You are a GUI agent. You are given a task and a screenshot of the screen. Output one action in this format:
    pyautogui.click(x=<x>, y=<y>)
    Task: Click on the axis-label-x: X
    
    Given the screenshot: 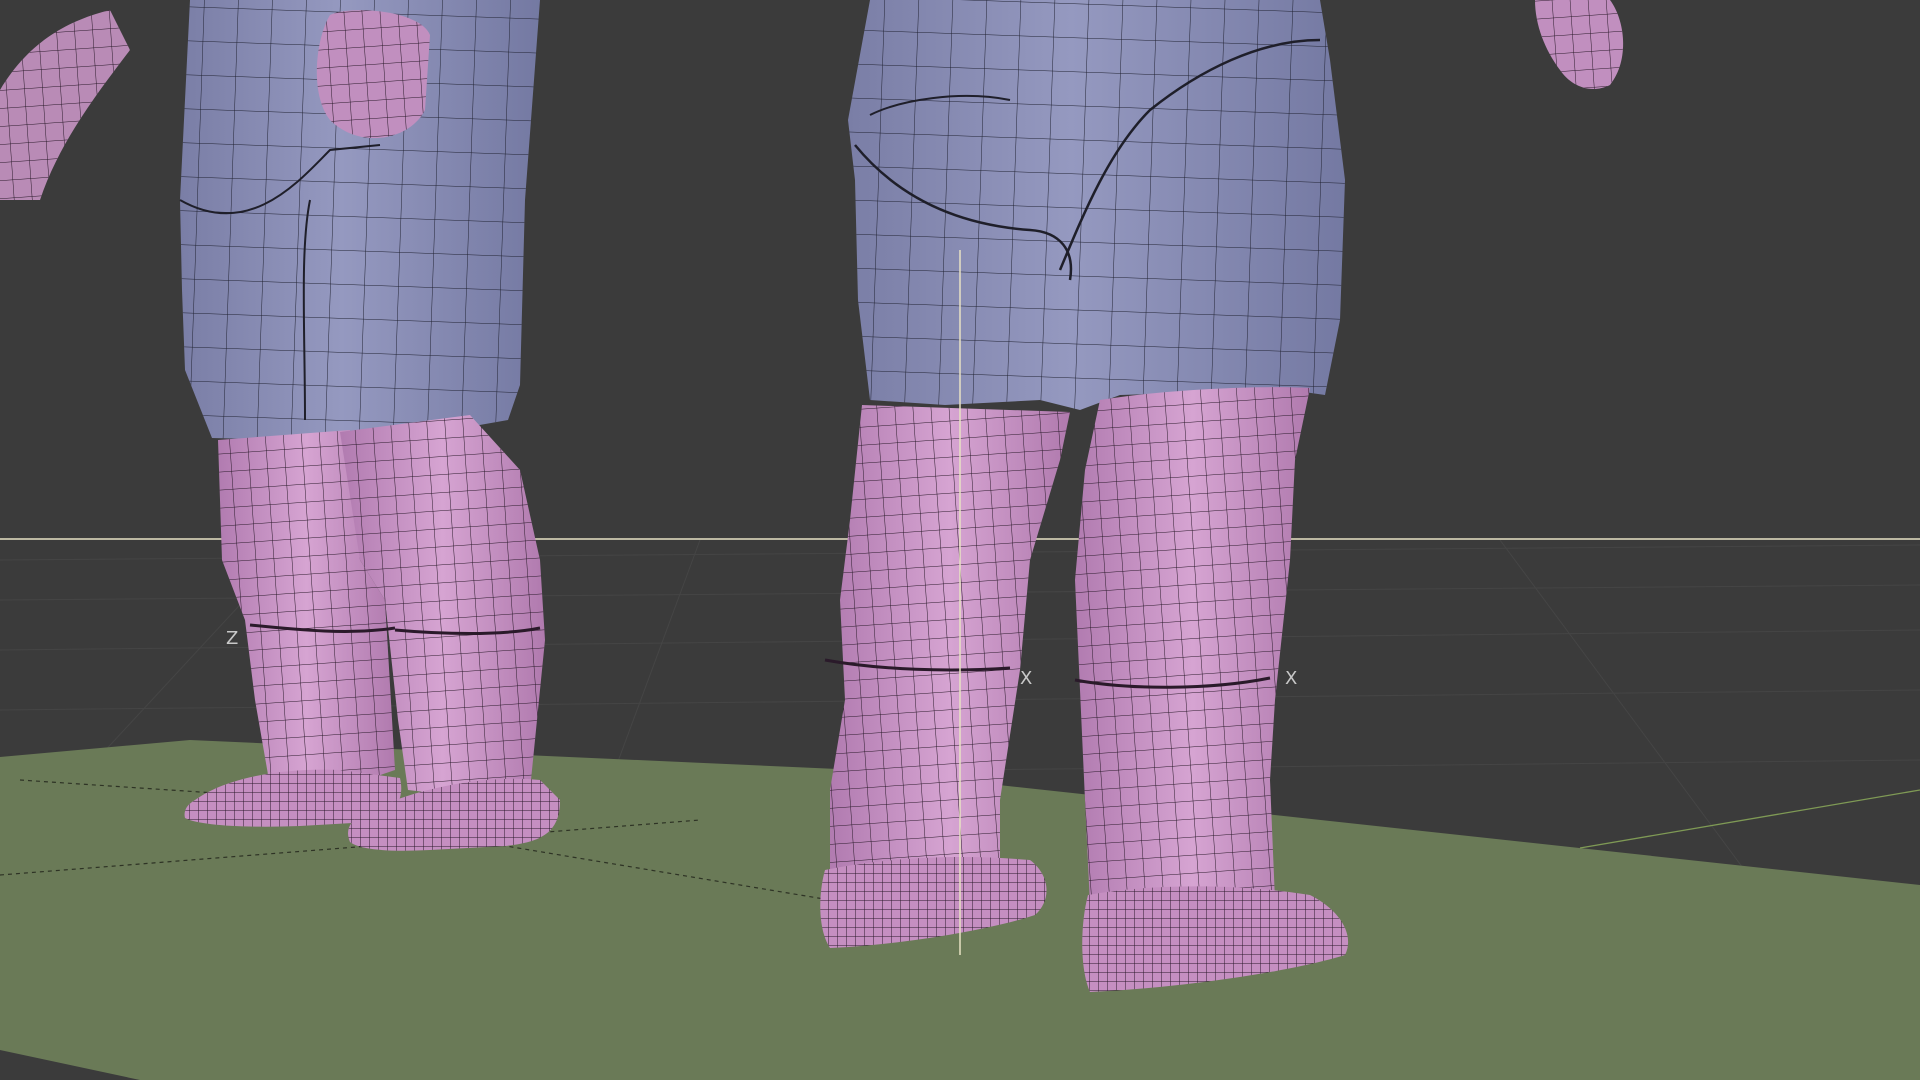 What is the action you would take?
    pyautogui.click(x=1026, y=678)
    